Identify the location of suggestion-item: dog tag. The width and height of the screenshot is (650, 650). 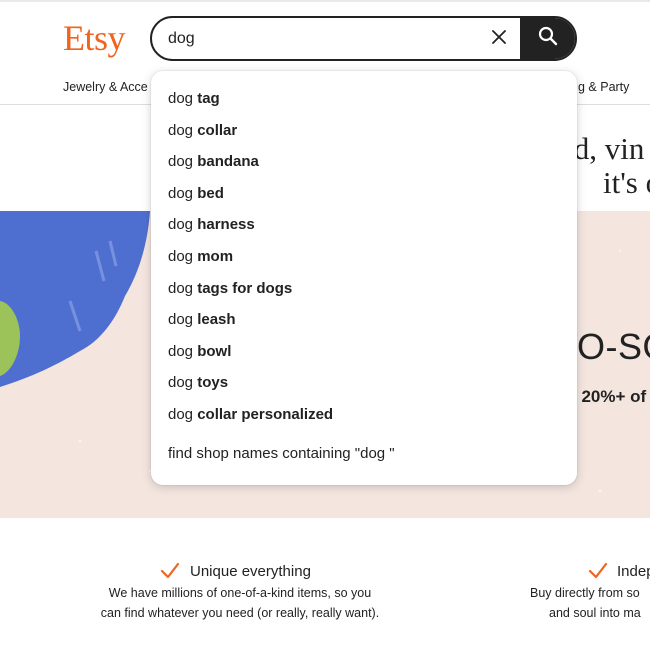
(364, 99).